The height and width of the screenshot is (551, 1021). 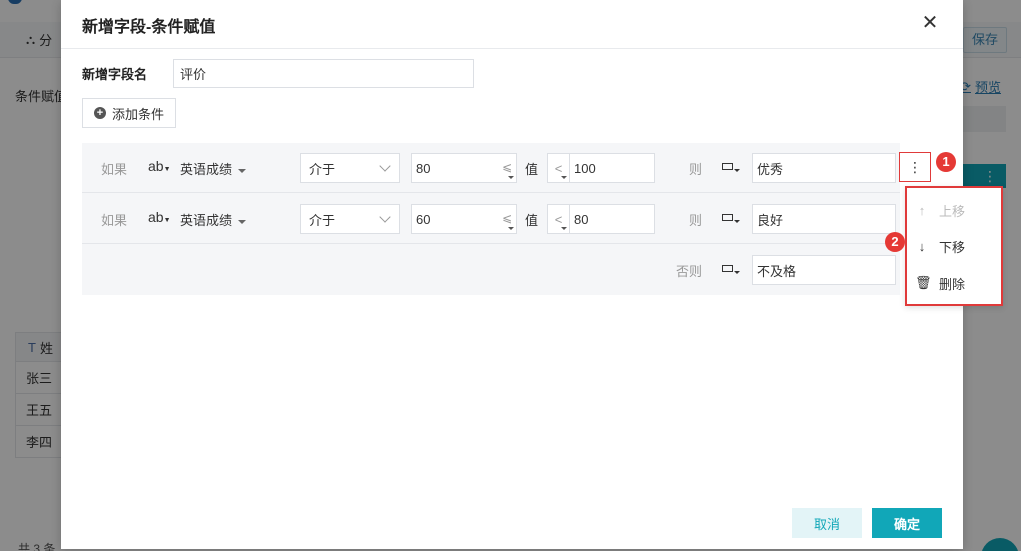 What do you see at coordinates (827, 523) in the screenshot?
I see `cancel-button: 取消` at bounding box center [827, 523].